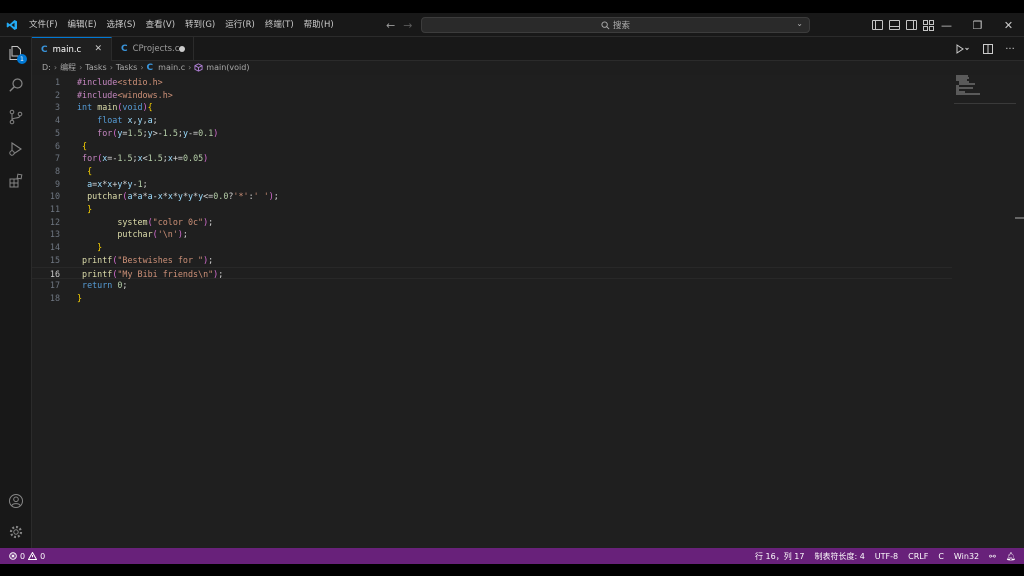  Describe the element at coordinates (492, 82) in the screenshot. I see `code-line: 1 #include<stdio.h>` at that location.